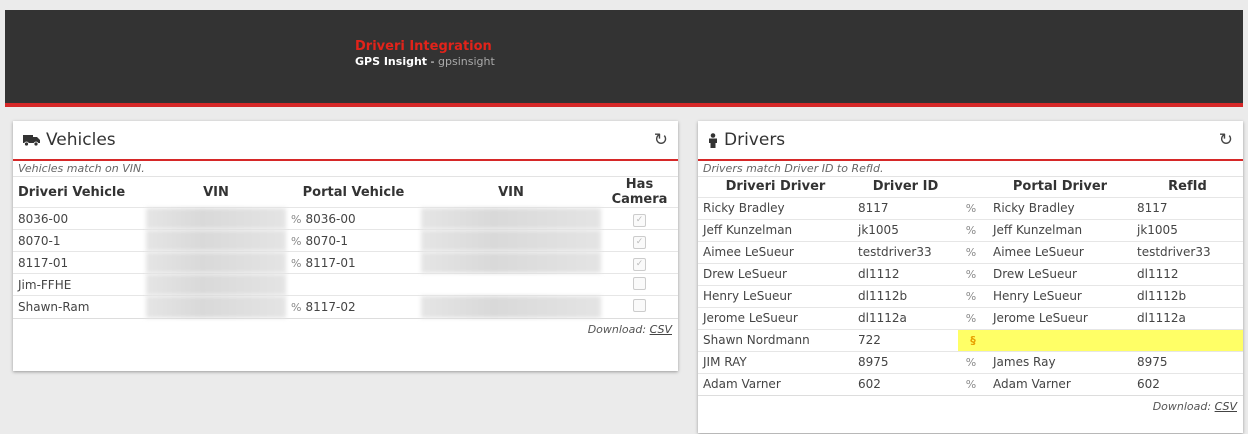 This screenshot has height=434, width=1248. What do you see at coordinates (973, 187) in the screenshot?
I see `column-header` at bounding box center [973, 187].